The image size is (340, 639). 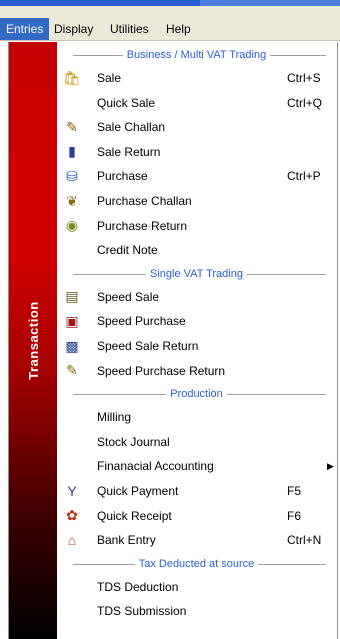 What do you see at coordinates (72, 491) in the screenshot?
I see `quick-payment-icon: Y` at bounding box center [72, 491].